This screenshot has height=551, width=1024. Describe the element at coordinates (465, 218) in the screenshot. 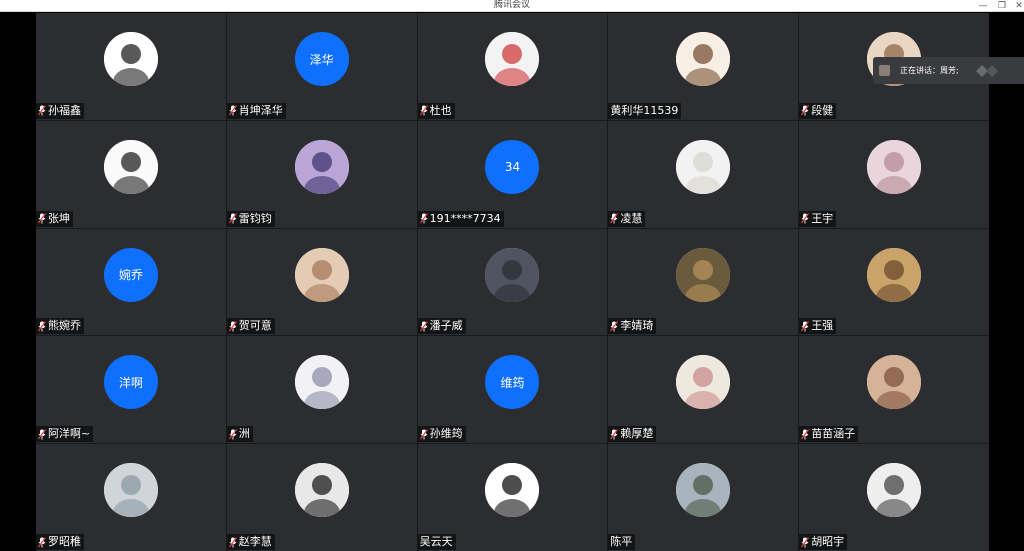

I see `participant-name: 191****7734` at that location.